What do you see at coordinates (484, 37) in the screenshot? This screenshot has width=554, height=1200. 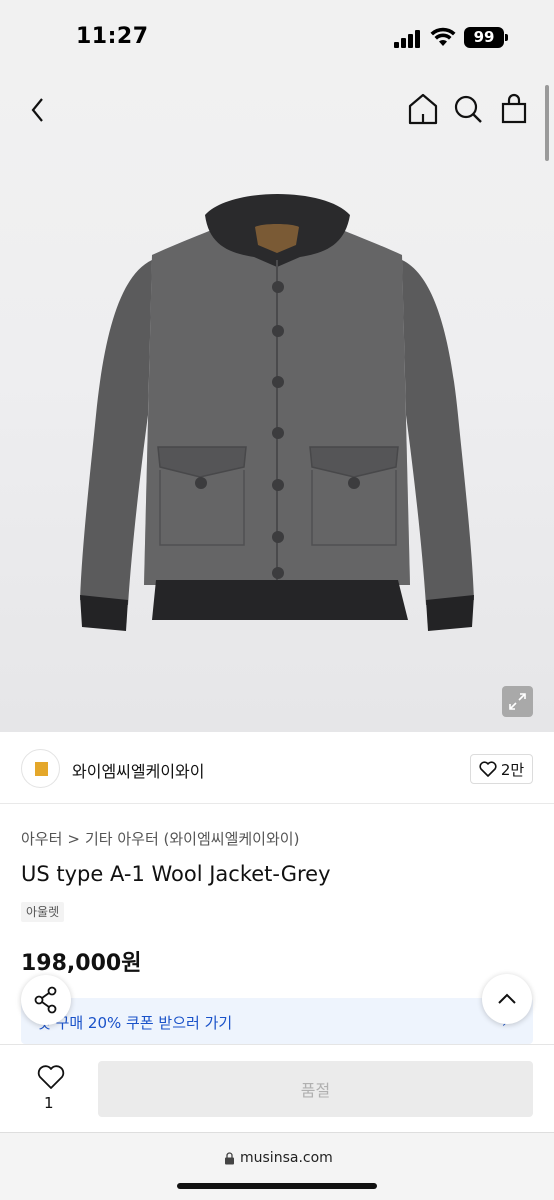 I see `battery-indicator: 99` at bounding box center [484, 37].